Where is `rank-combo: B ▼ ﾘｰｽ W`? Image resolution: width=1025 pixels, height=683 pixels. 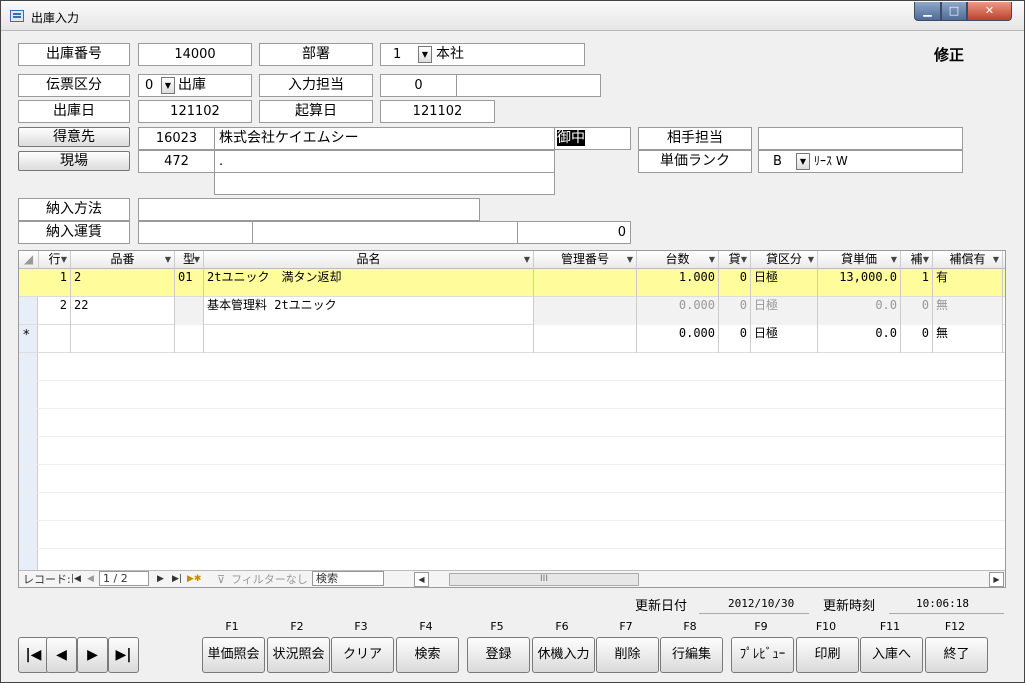
rank-combo: B ▼ ﾘｰｽ W is located at coordinates (860, 161).